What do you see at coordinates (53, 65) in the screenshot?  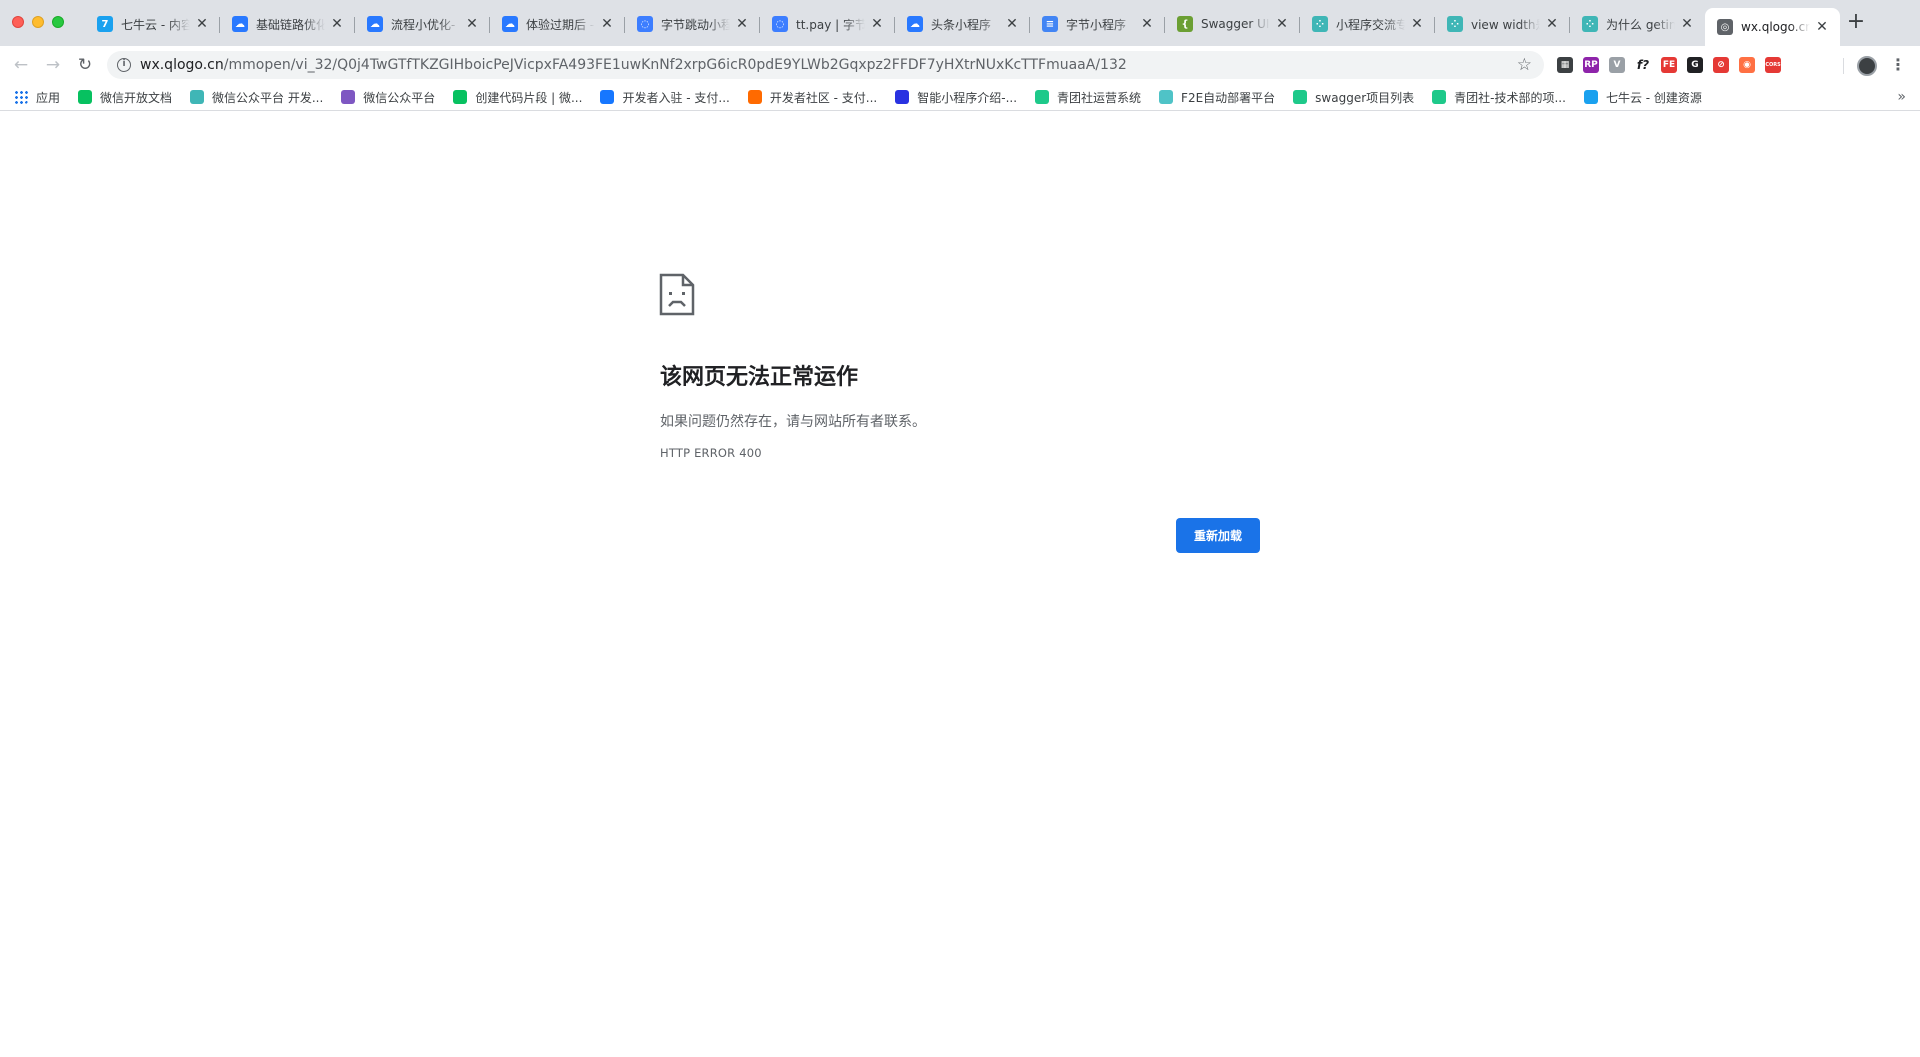 I see `forward-button: →` at bounding box center [53, 65].